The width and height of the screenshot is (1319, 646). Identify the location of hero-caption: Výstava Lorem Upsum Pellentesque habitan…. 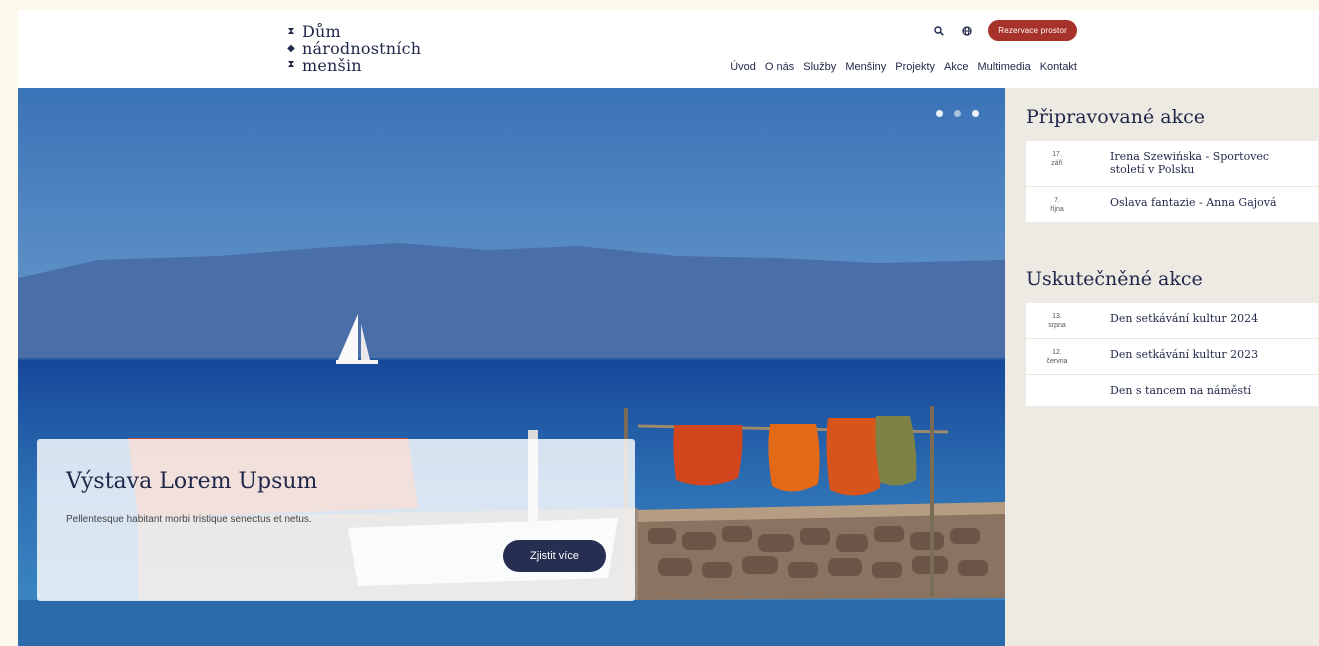
(336, 520).